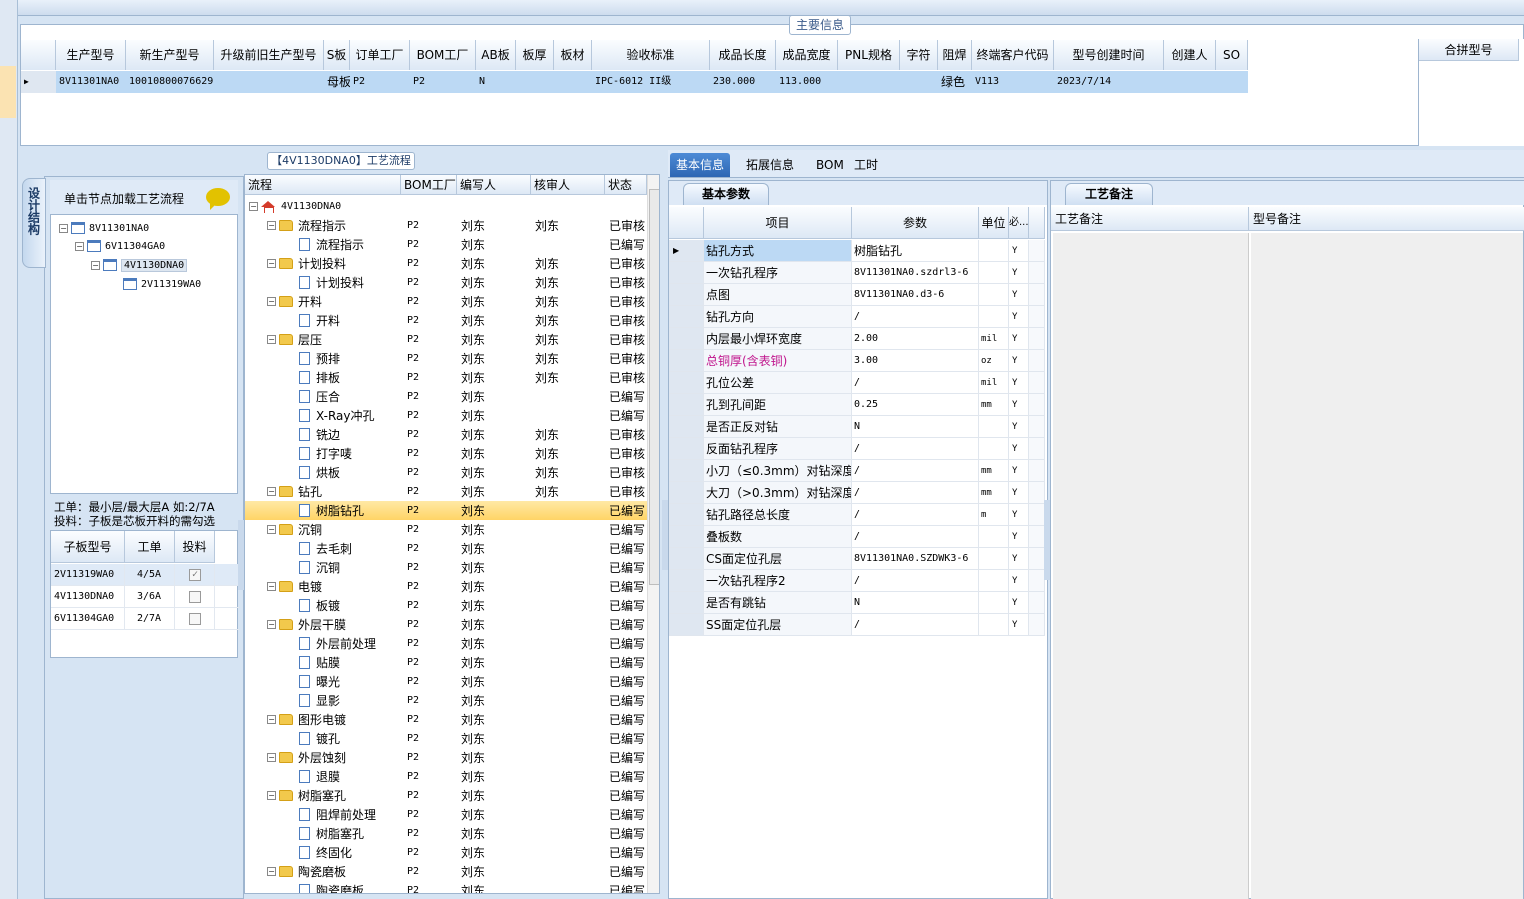 Image resolution: width=1524 pixels, height=899 pixels. What do you see at coordinates (496, 82) in the screenshot?
I see `main-cell-ab-board: N` at bounding box center [496, 82].